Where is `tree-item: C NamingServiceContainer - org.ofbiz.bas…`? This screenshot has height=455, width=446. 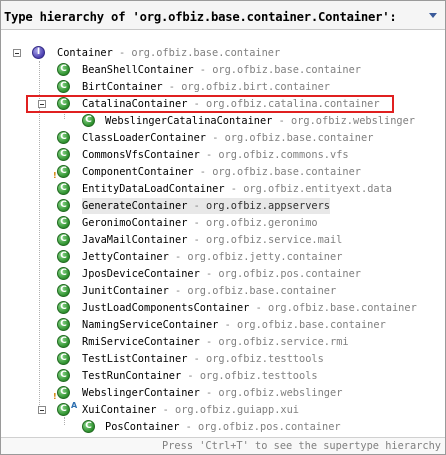
tree-item: C NamingServiceContainer - org.ofbiz.bas… is located at coordinates (223, 325).